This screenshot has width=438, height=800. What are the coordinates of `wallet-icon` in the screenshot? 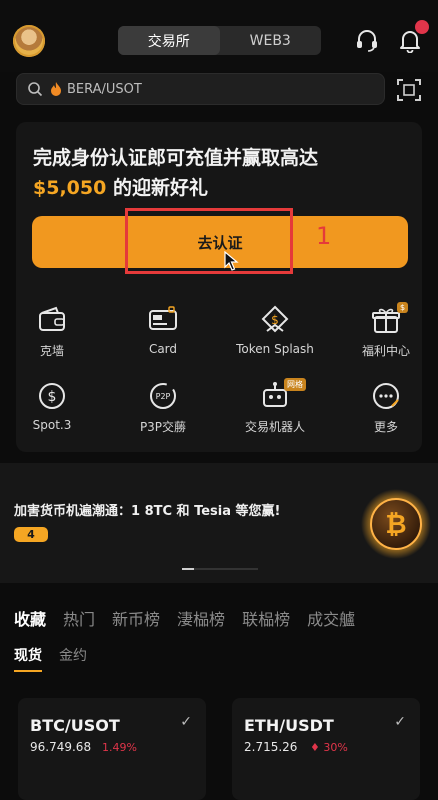 It's located at (52, 318).